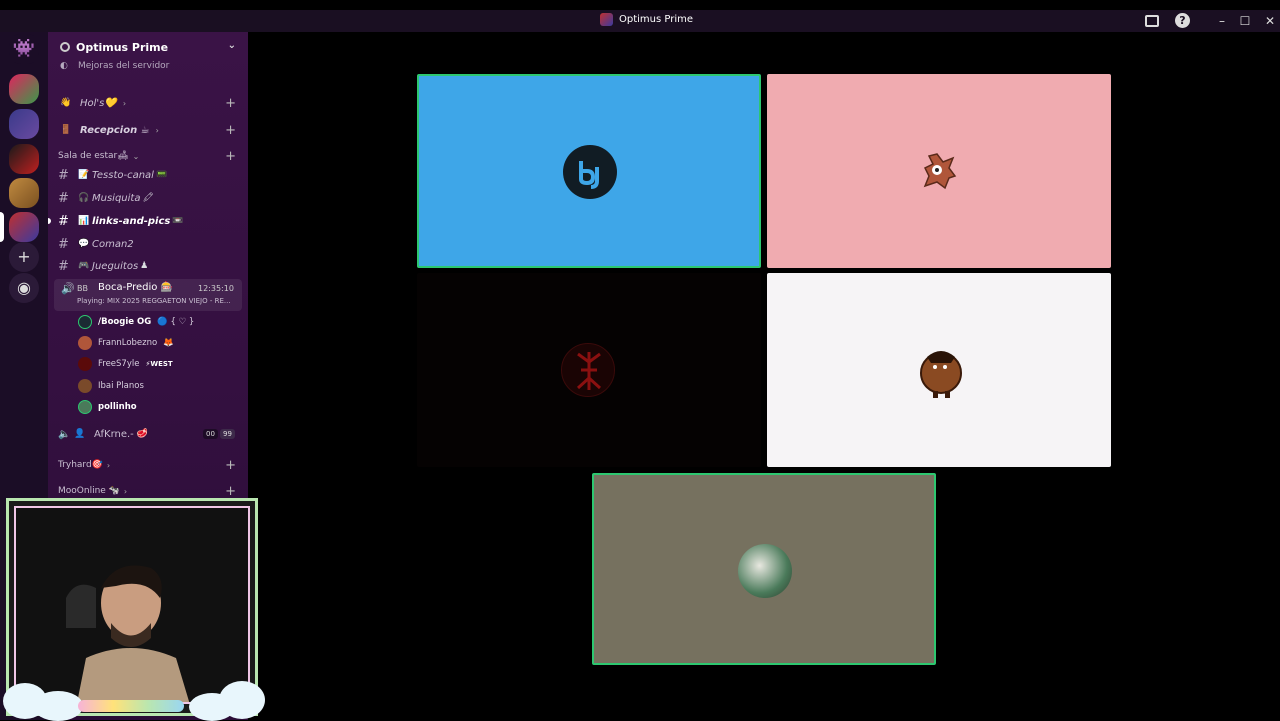  Describe the element at coordinates (121, 386) in the screenshot. I see `member-name: Ibai Planos` at that location.